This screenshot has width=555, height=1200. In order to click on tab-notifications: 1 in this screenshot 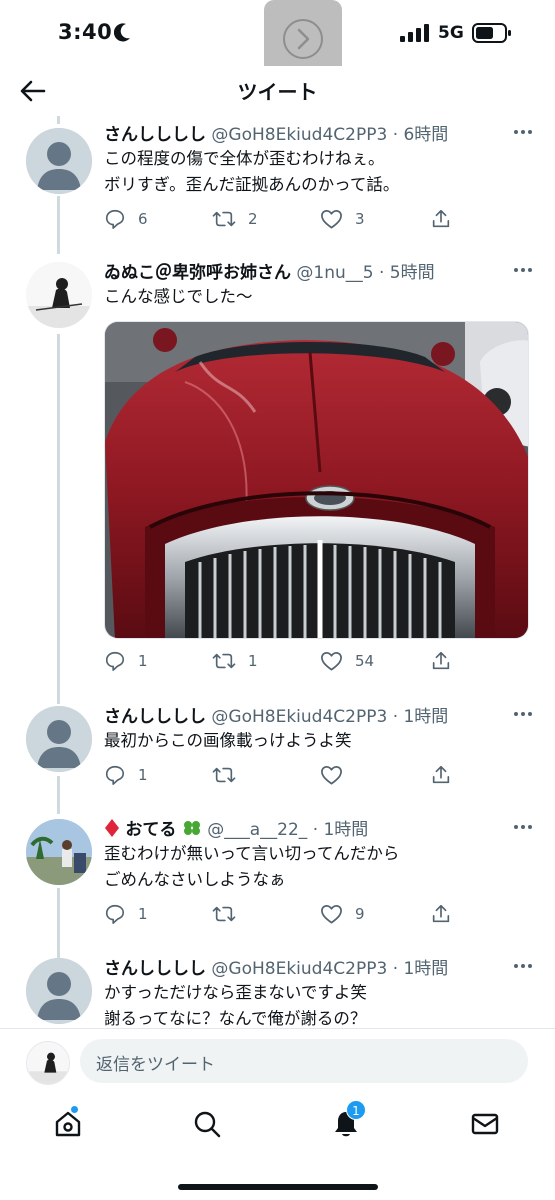, I will do `click(346, 1122)`.